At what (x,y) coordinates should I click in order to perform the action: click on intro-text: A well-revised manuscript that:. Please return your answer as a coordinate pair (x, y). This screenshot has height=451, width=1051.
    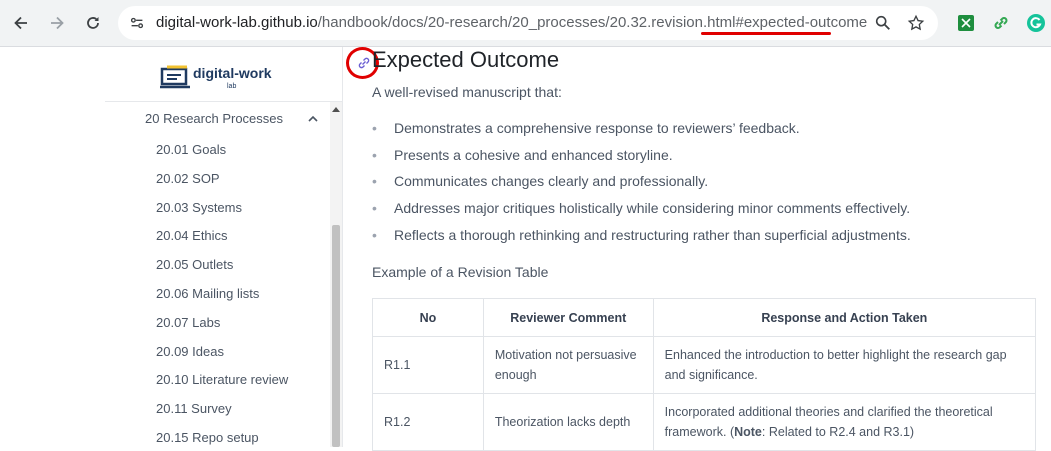
    Looking at the image, I should click on (467, 92).